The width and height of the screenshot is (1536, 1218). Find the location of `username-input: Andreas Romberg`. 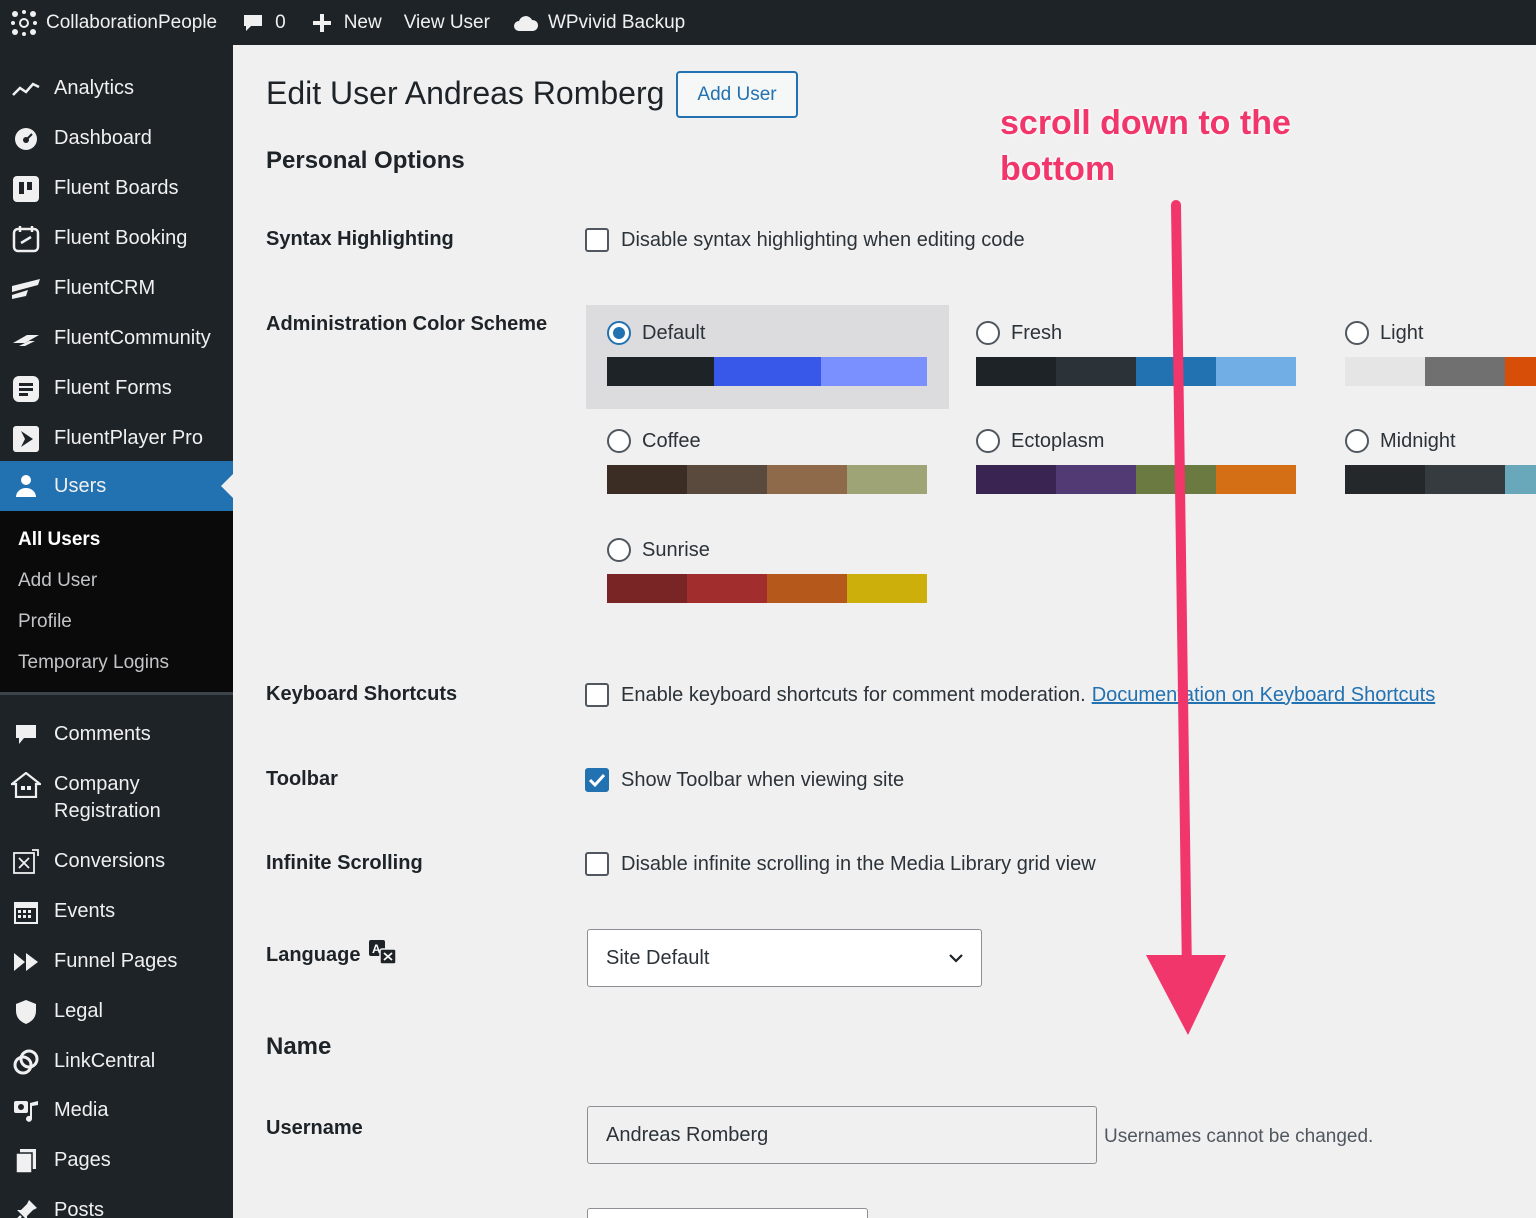

username-input: Andreas Romberg is located at coordinates (842, 1135).